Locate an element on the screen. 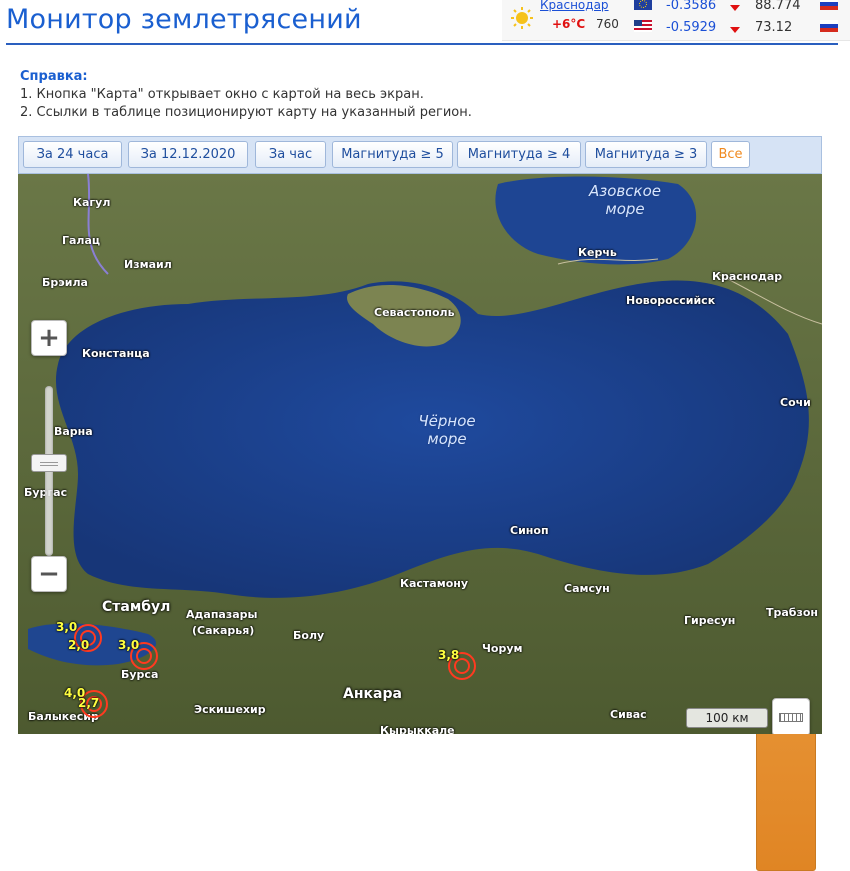  all-button: Все is located at coordinates (730, 154).